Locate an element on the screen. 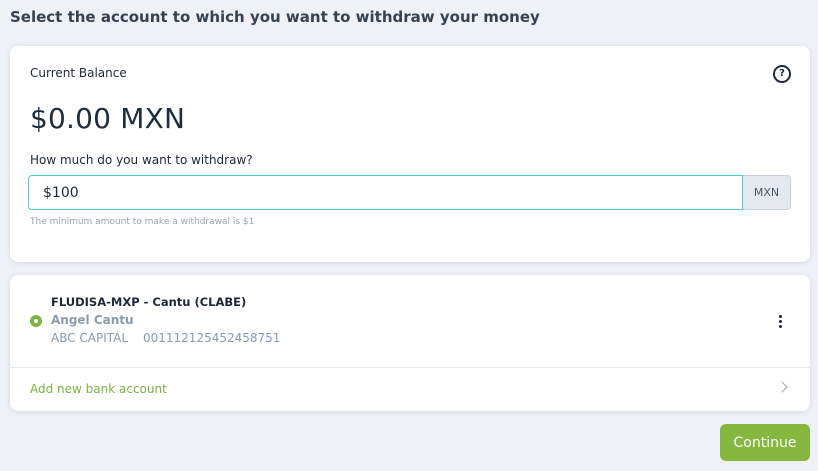  balance-amount: $0.00 MXN is located at coordinates (108, 118).